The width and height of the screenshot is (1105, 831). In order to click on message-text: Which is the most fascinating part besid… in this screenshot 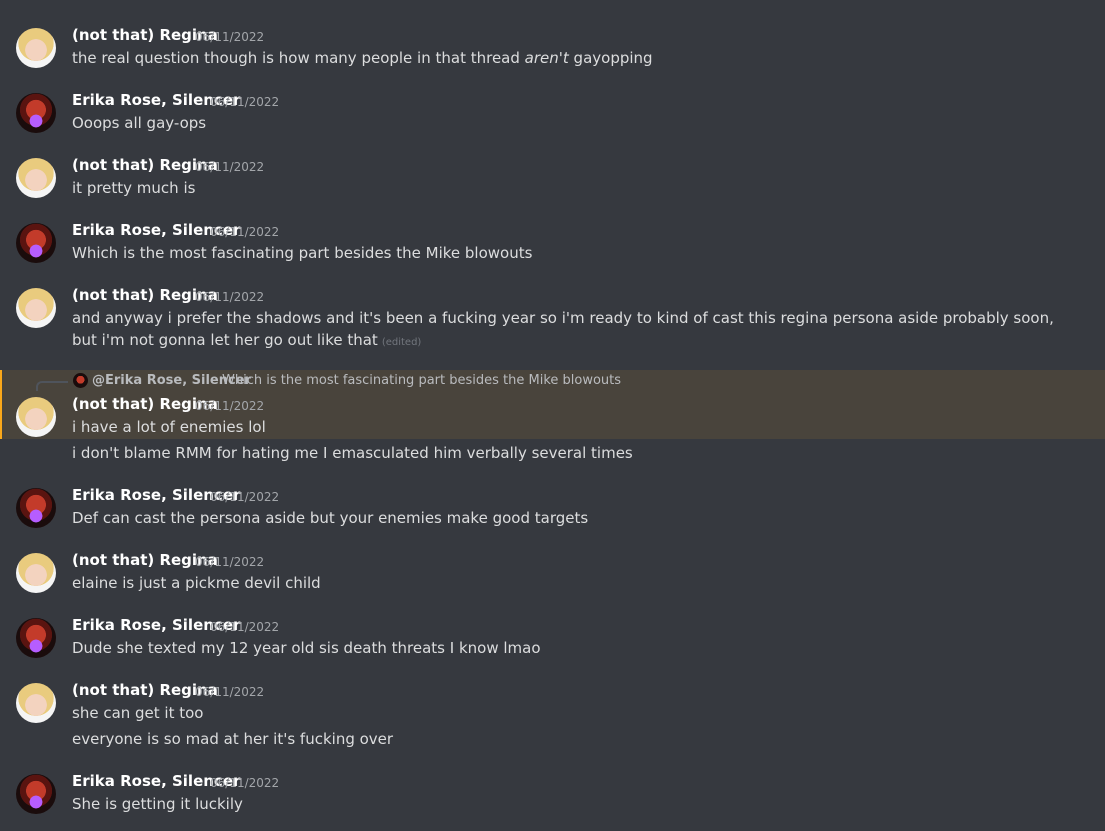, I will do `click(302, 253)`.